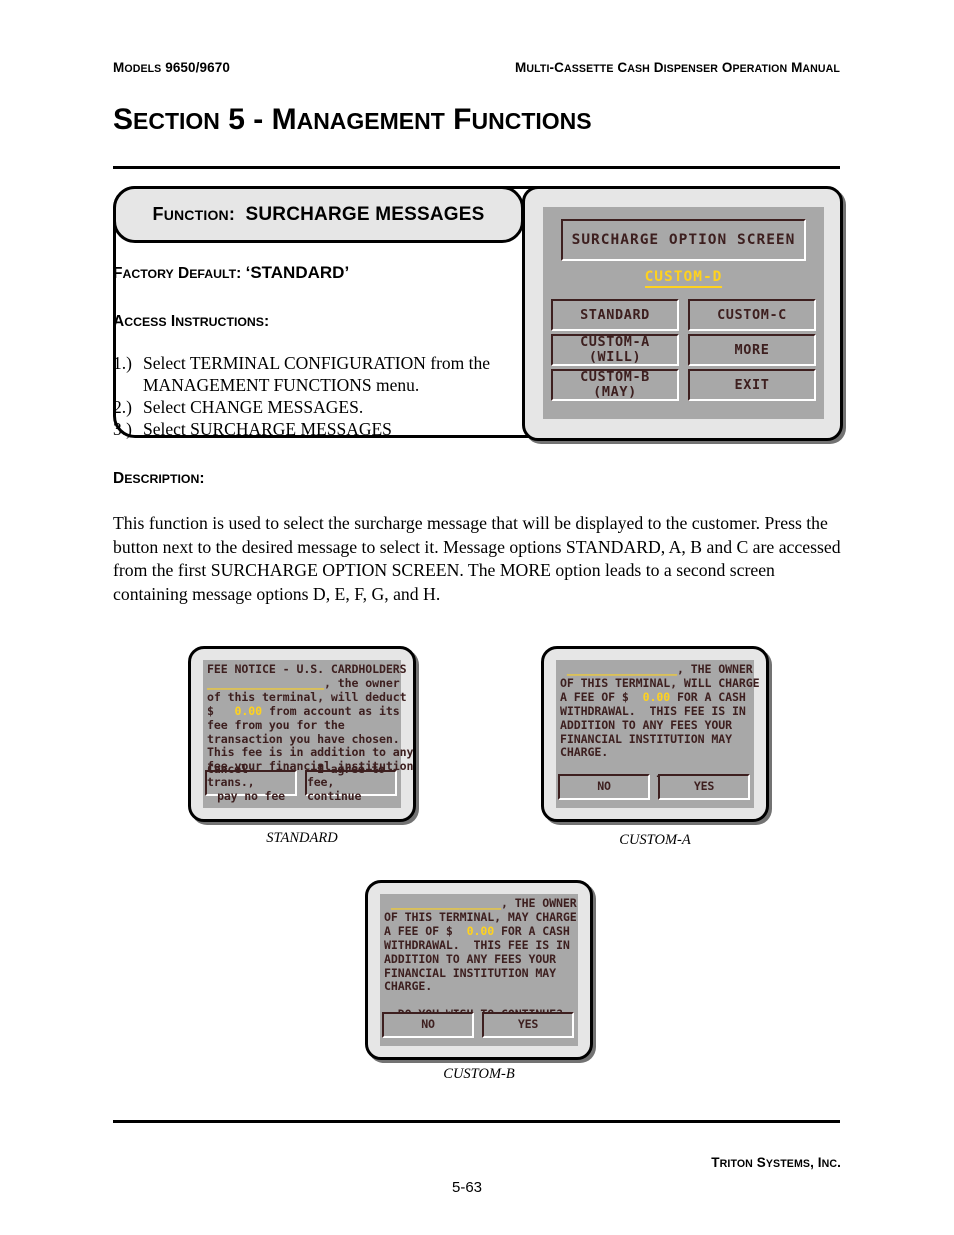 Image resolution: width=954 pixels, height=1235 pixels. Describe the element at coordinates (660, 682) in the screenshot. I see `message-line: OF THIS TERMINAL, WILL CHARGE` at that location.